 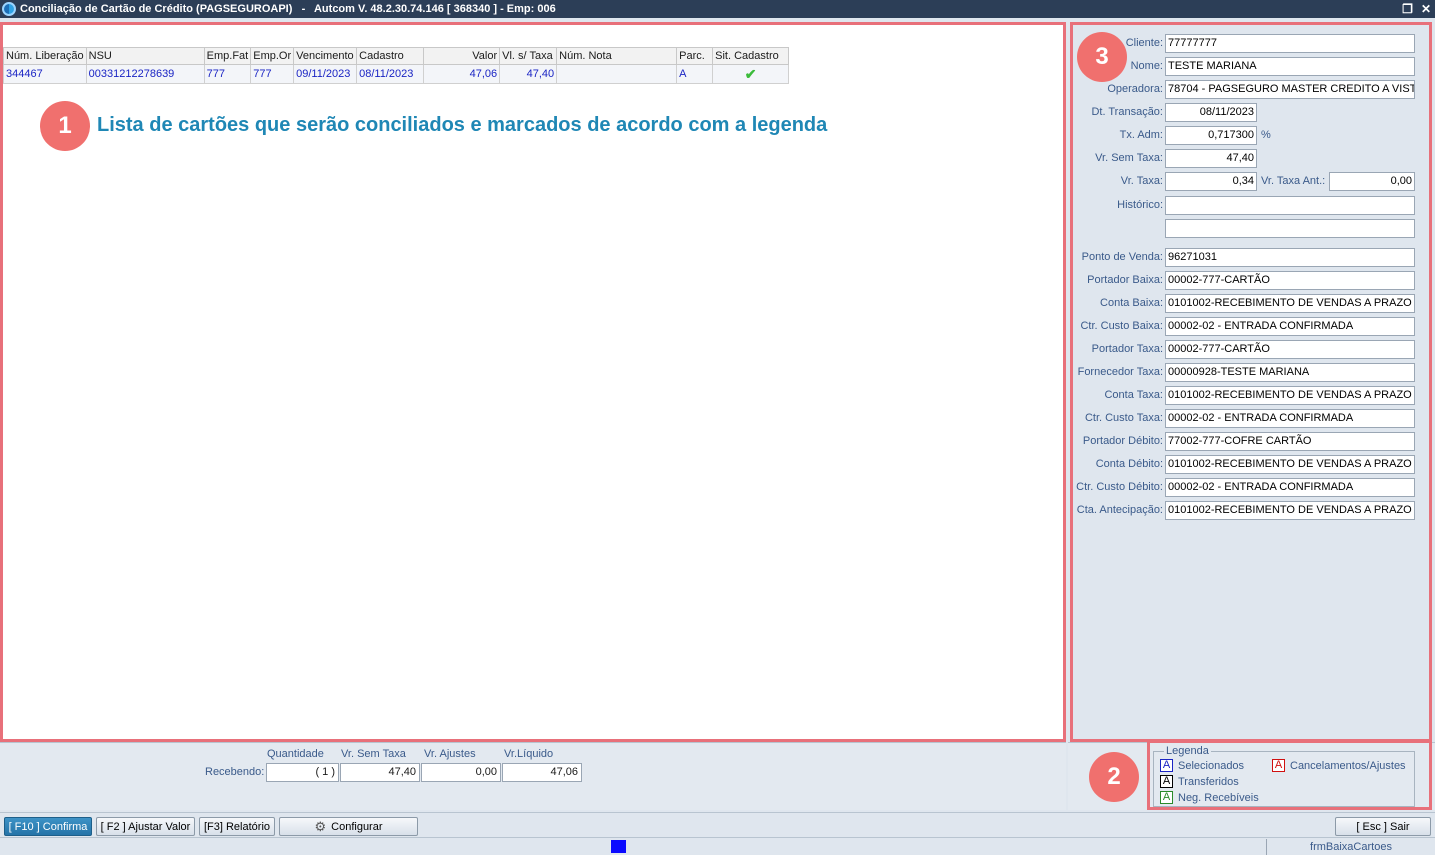 I want to click on ponto-venda-field: 96271031, so click(x=1290, y=257).